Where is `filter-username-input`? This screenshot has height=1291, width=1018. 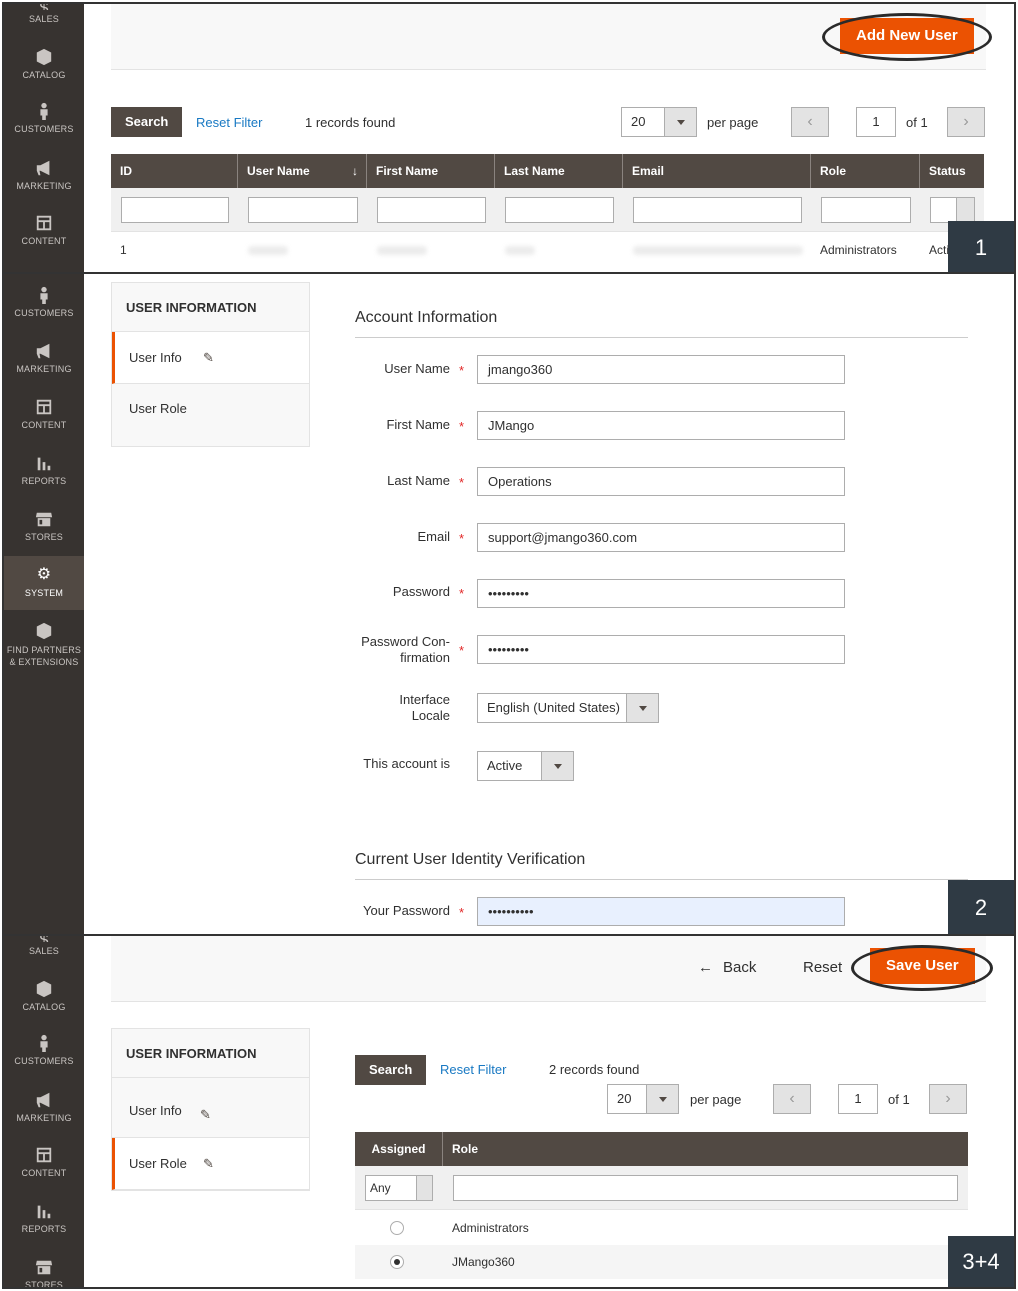 filter-username-input is located at coordinates (303, 210).